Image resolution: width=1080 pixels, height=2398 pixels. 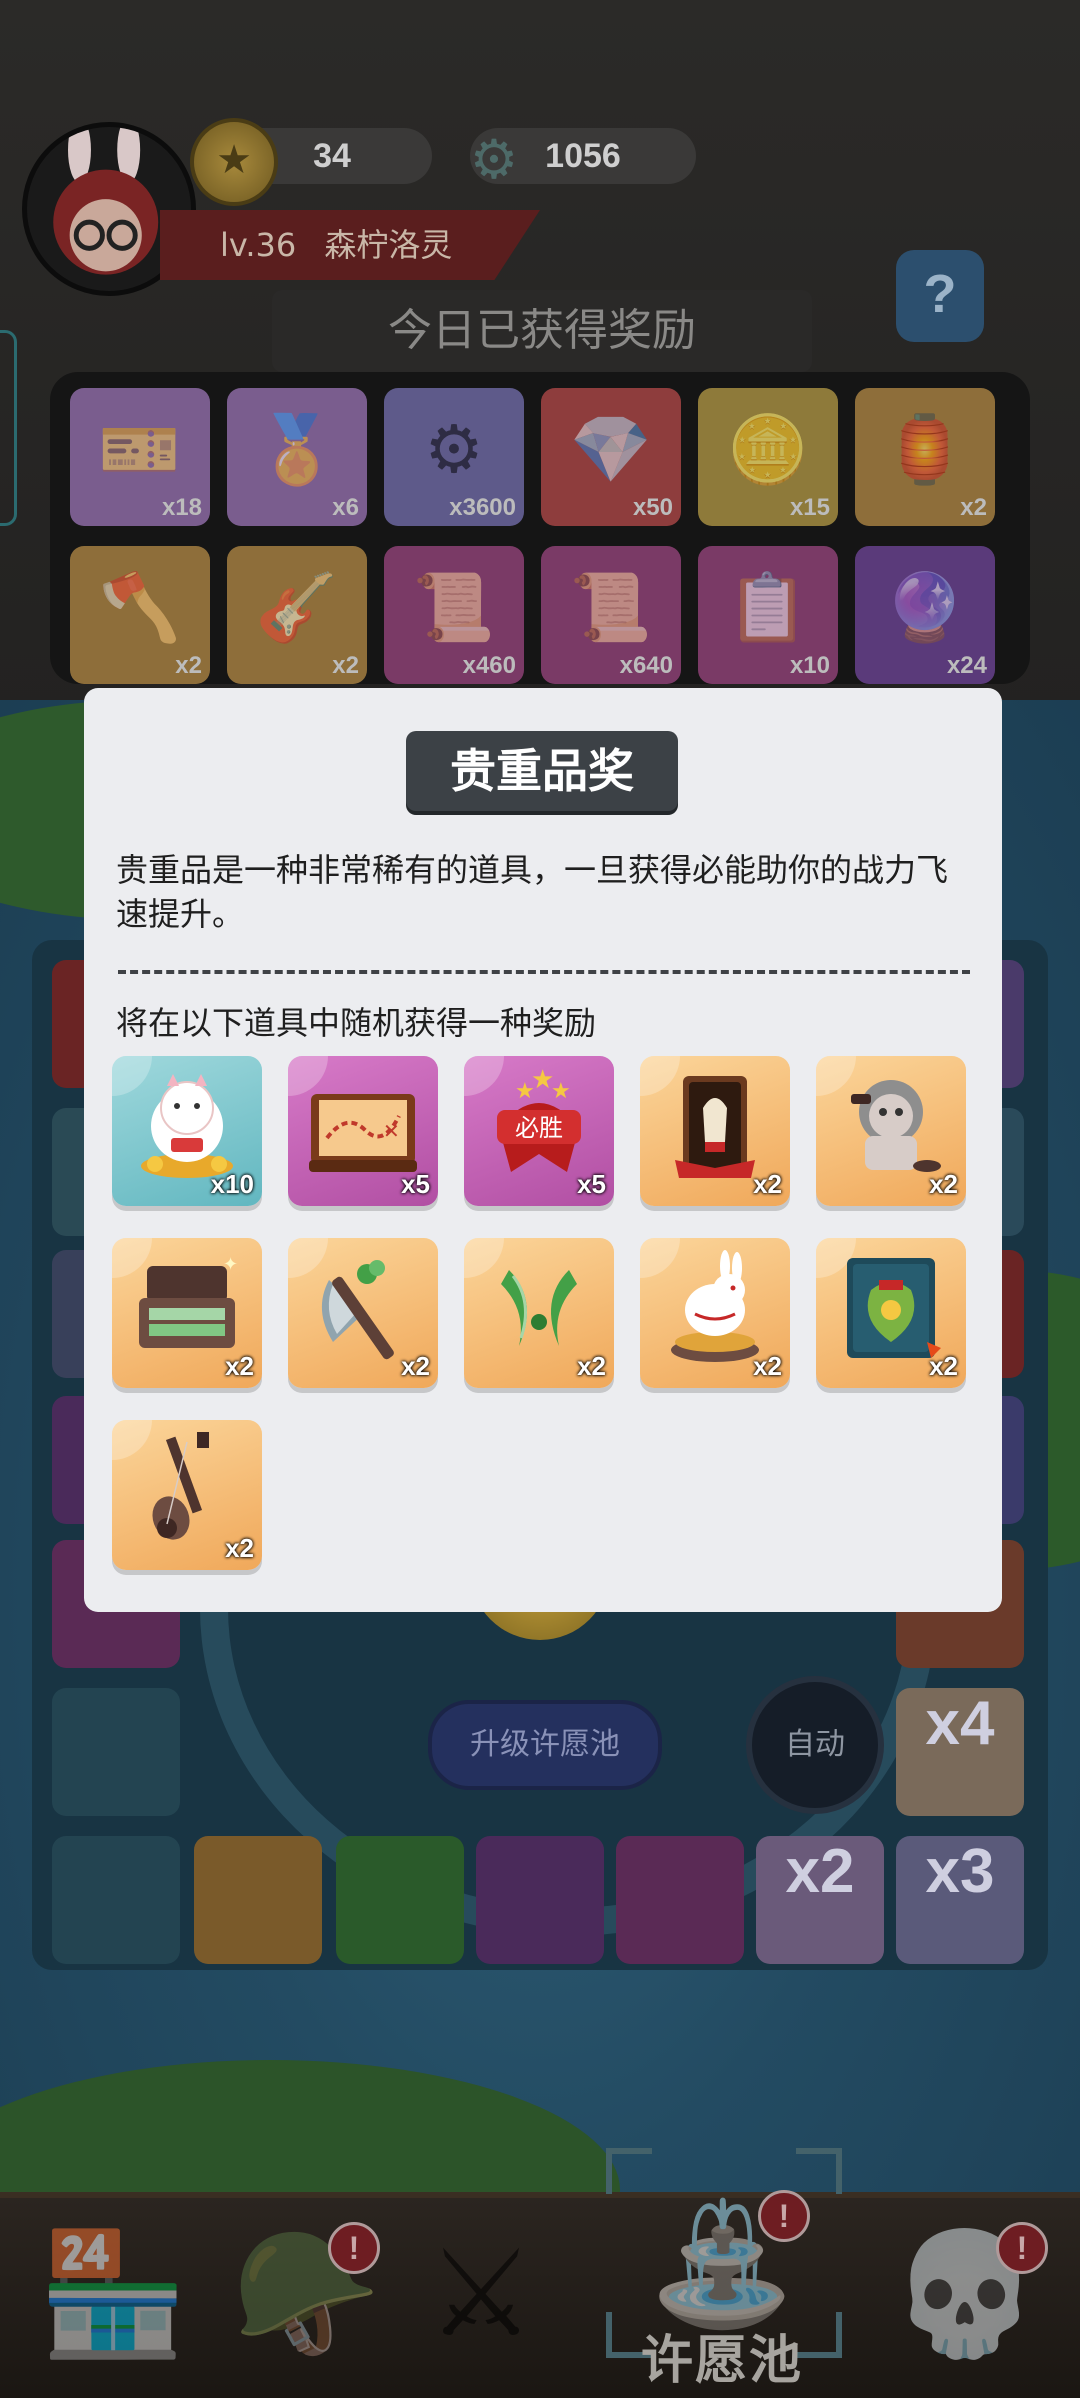 I want to click on orb-icon: 🔮, so click(x=925, y=607).